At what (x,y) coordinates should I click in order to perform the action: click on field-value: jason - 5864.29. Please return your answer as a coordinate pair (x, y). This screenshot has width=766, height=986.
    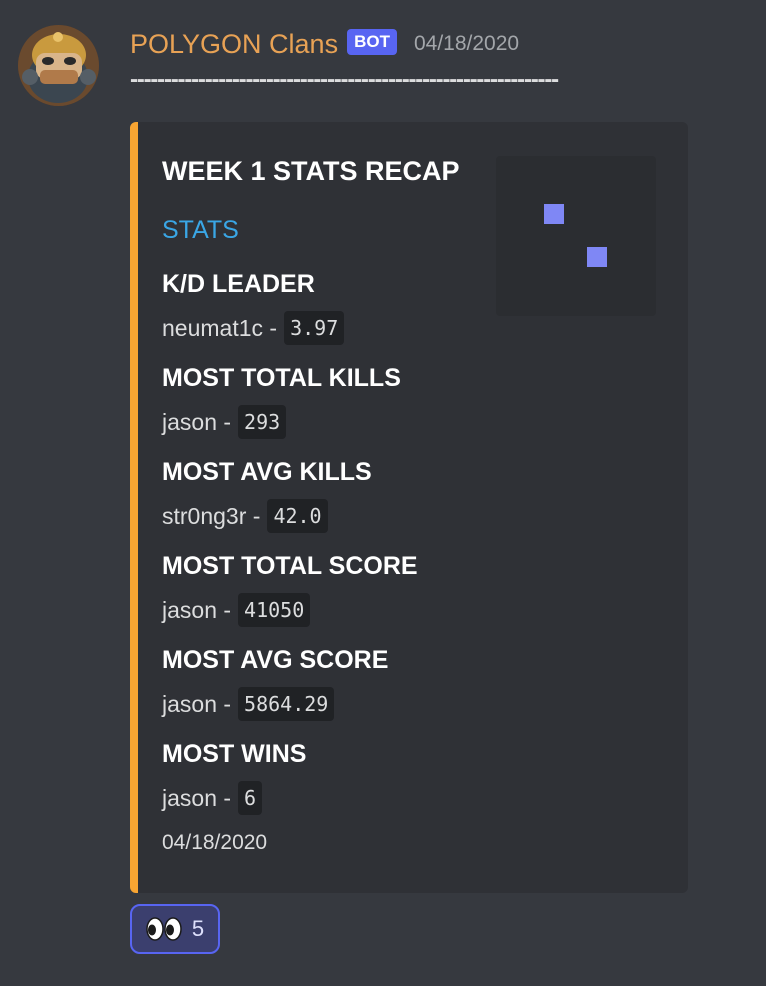
    Looking at the image, I should click on (275, 704).